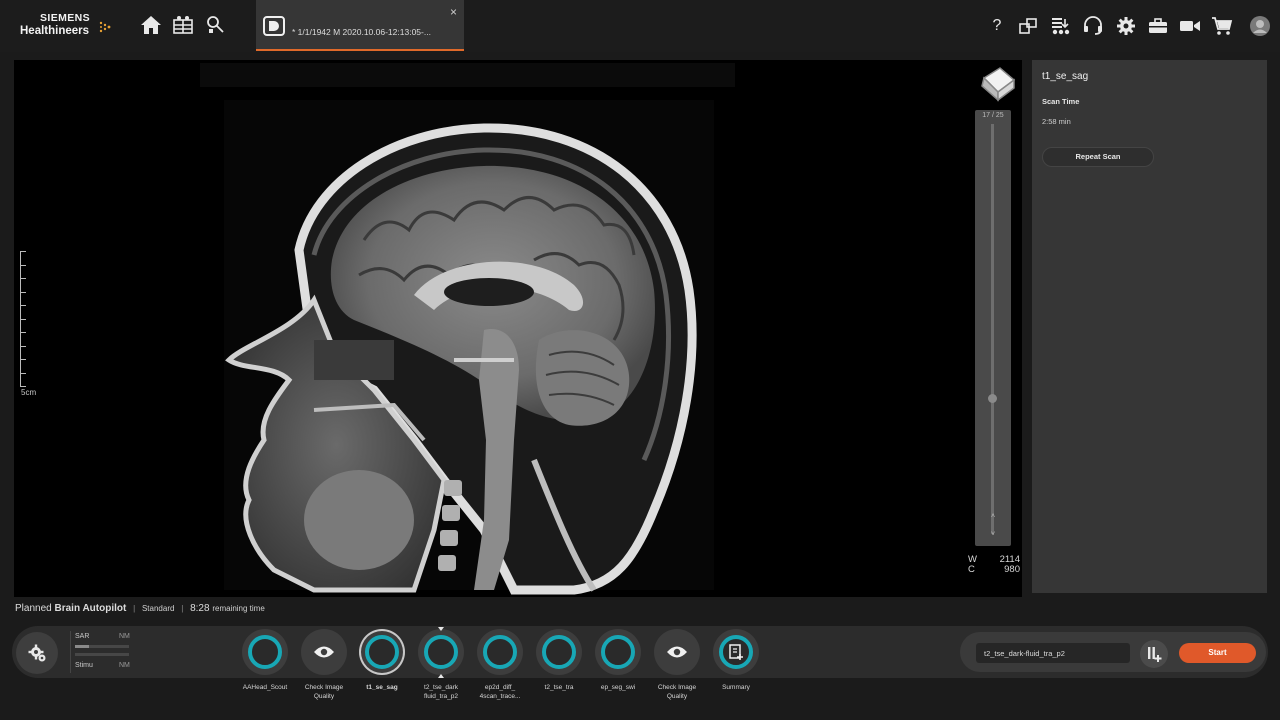 This screenshot has width=1280, height=720. I want to click on orientation-cube-icon, so click(997, 84).